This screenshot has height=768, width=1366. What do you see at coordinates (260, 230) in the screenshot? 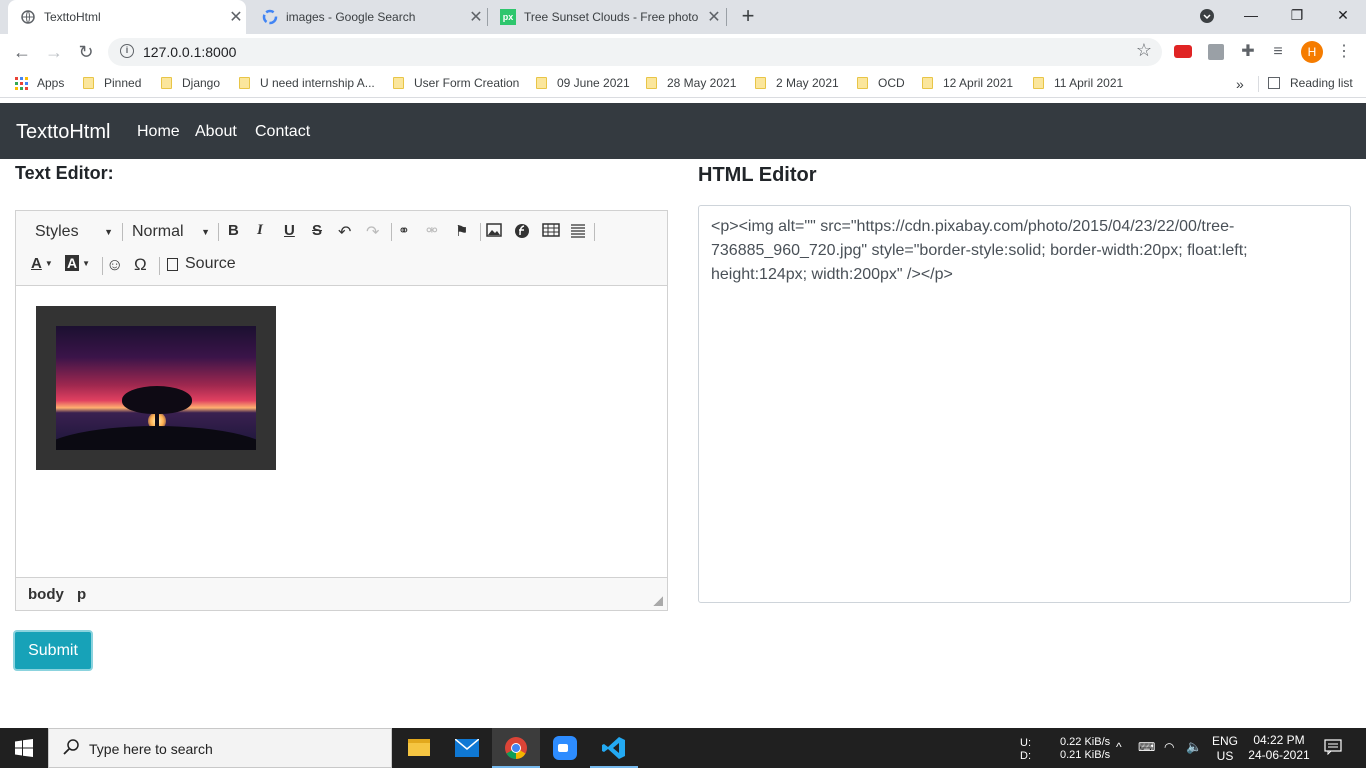
I see `italic-icon: I` at bounding box center [260, 230].